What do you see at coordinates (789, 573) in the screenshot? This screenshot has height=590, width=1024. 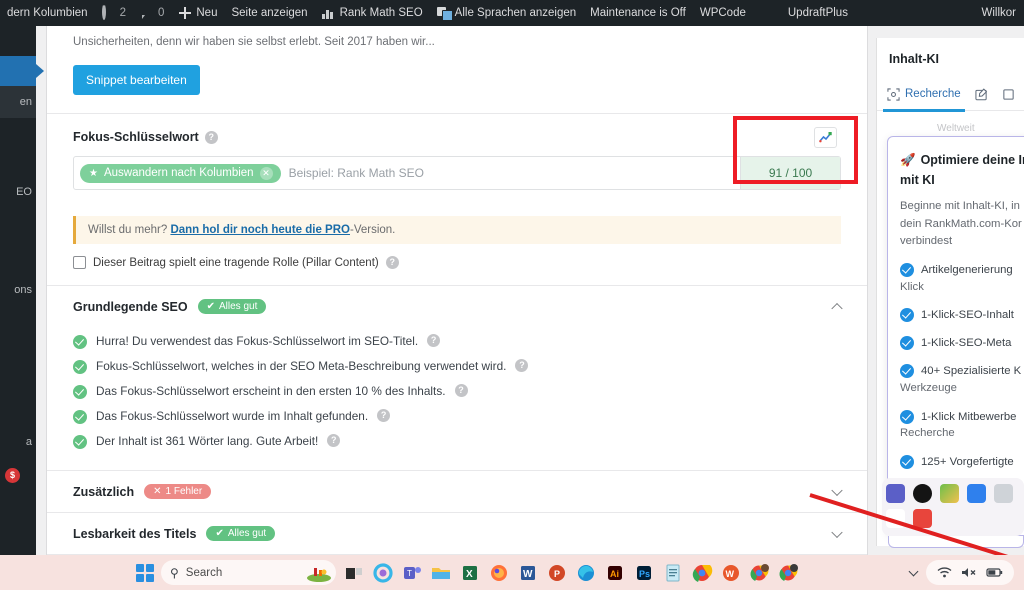 I see `chrome-profile2-icon` at bounding box center [789, 573].